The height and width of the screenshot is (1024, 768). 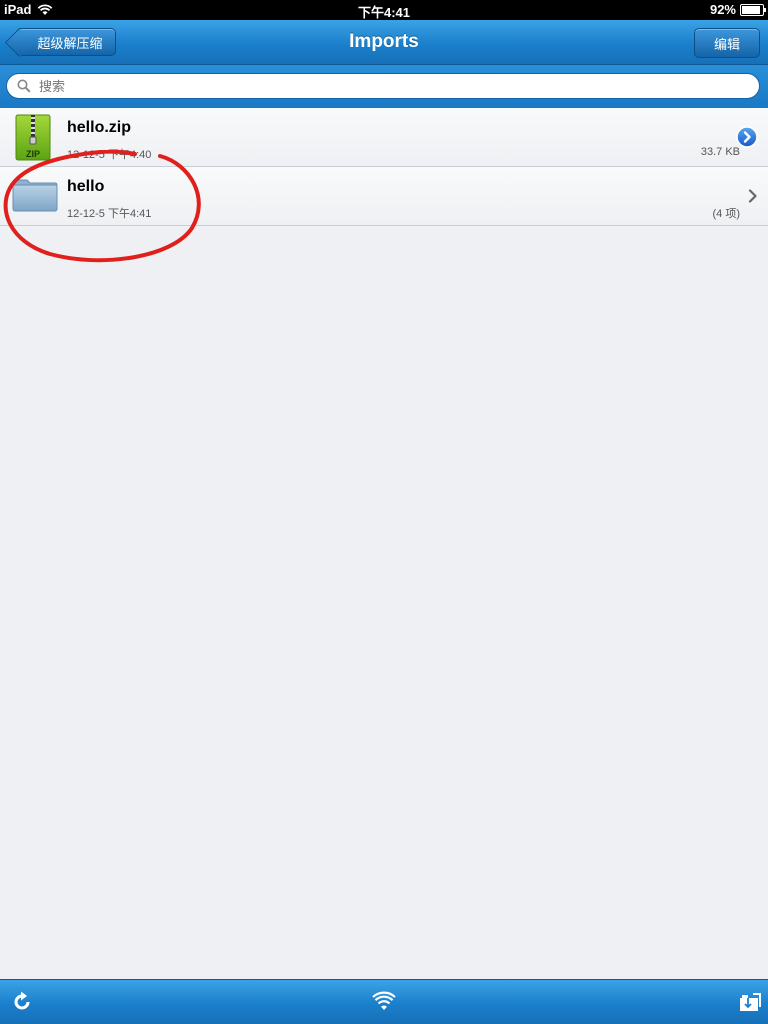 I want to click on wifi-sharing-icon, so click(x=384, y=1002).